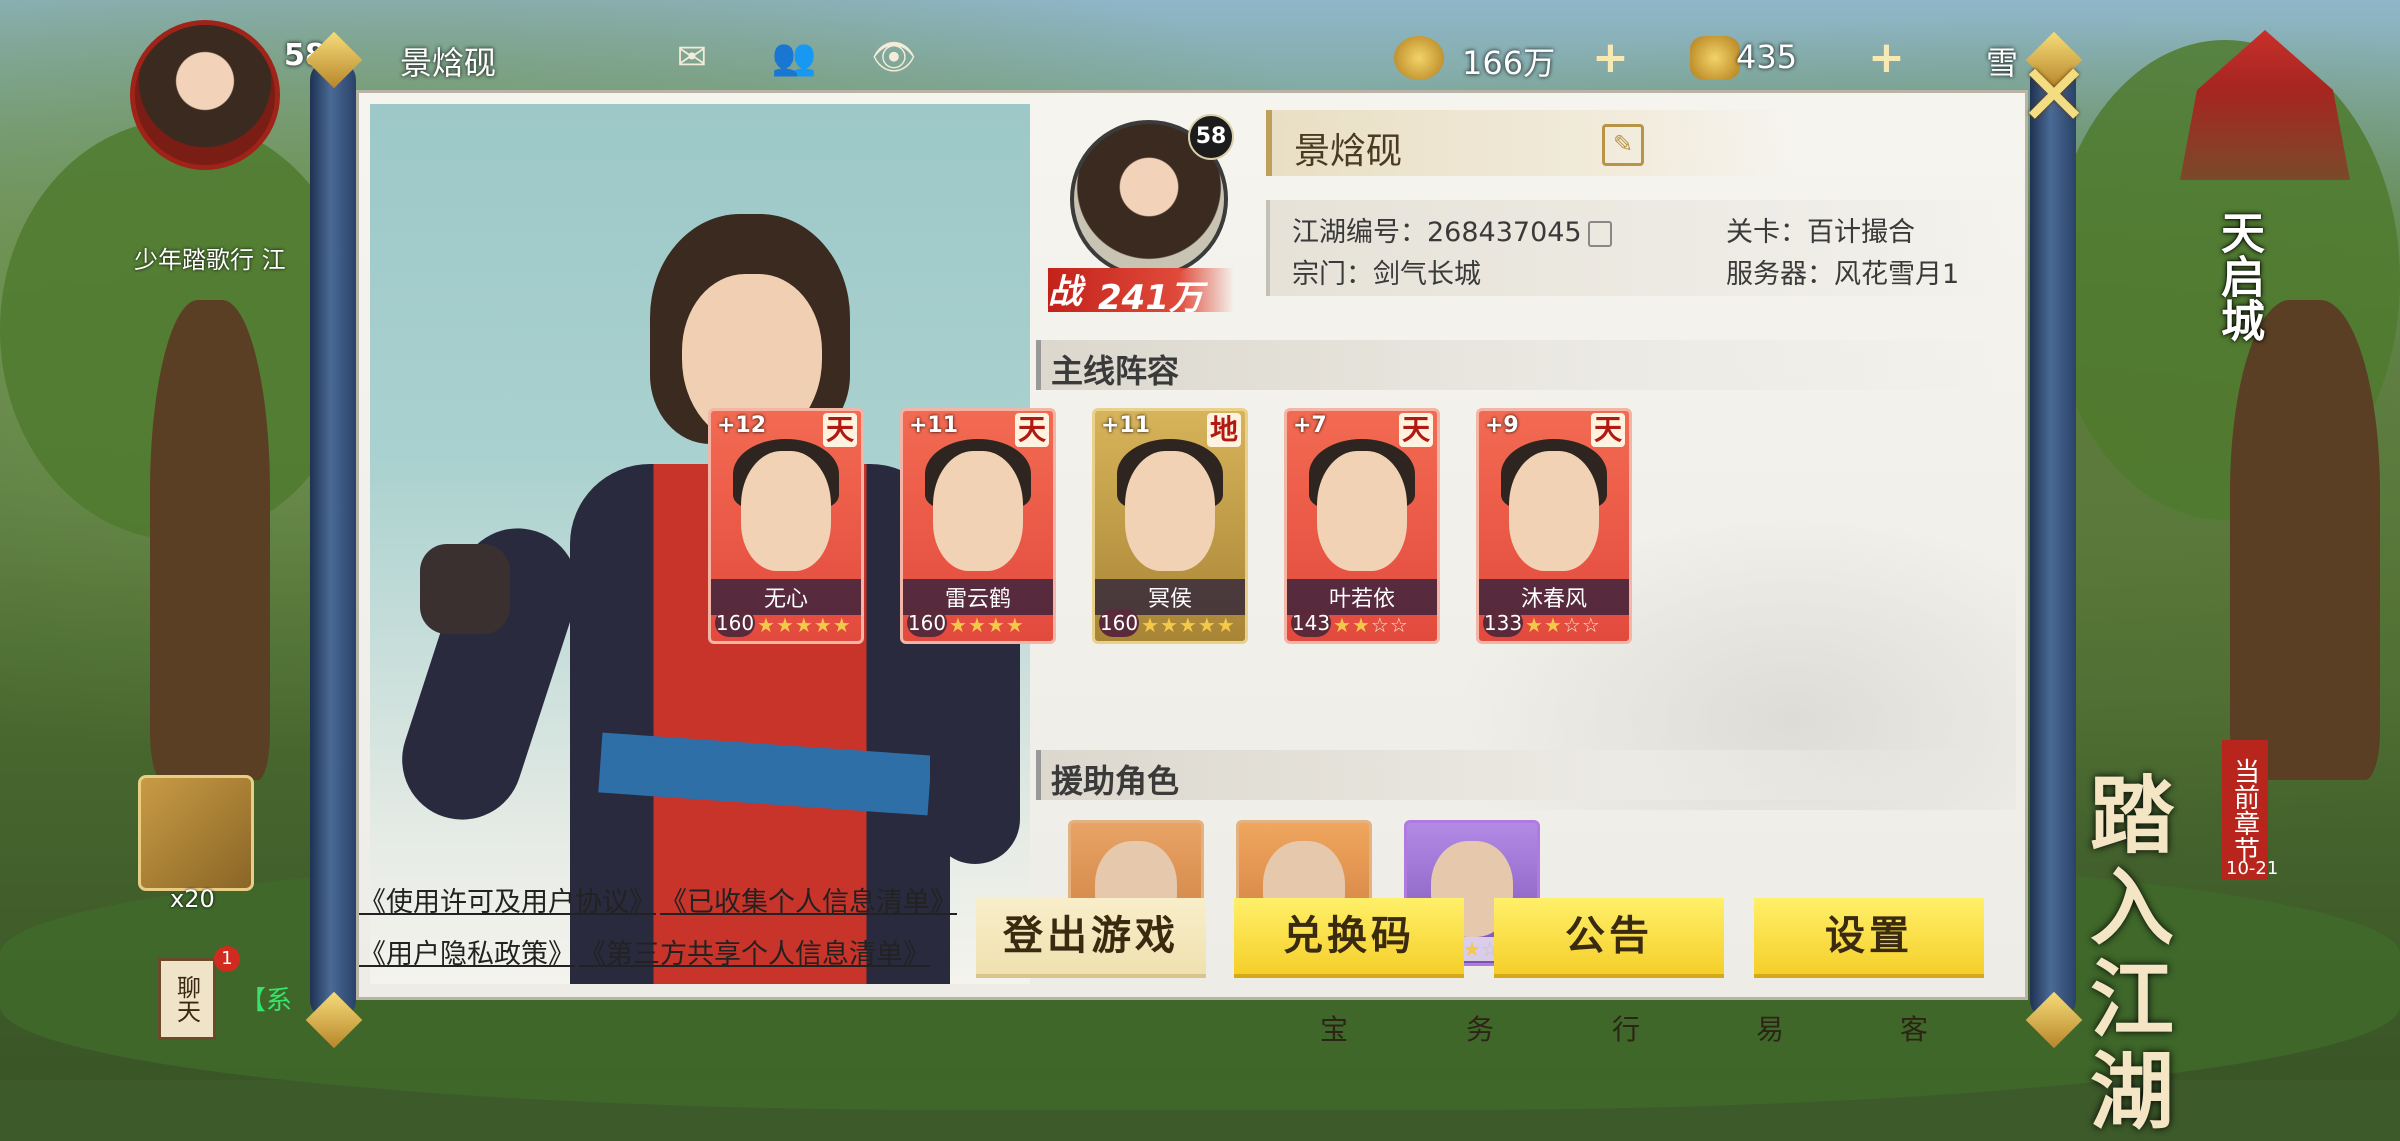 The image size is (2400, 1141). Describe the element at coordinates (808, 899) in the screenshot. I see `collected-info-link: 《已收集个人信息清单》` at that location.